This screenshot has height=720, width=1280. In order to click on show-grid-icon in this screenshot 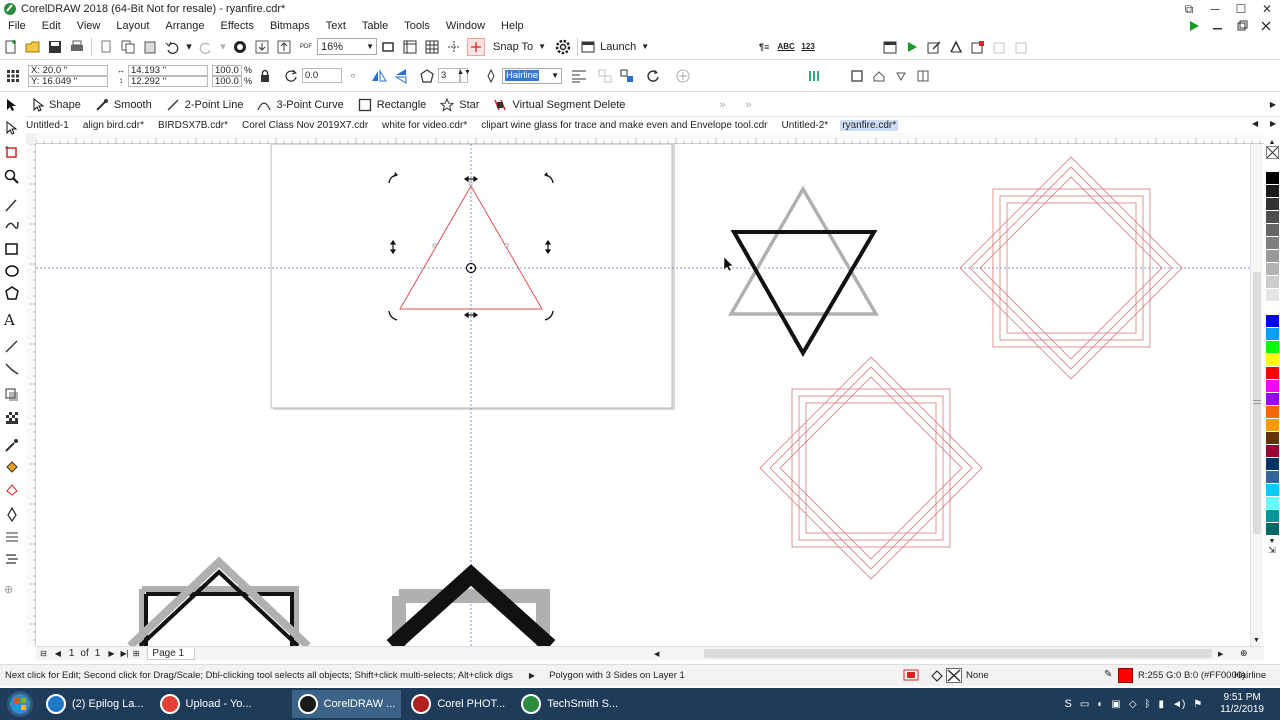, I will do `click(432, 47)`.